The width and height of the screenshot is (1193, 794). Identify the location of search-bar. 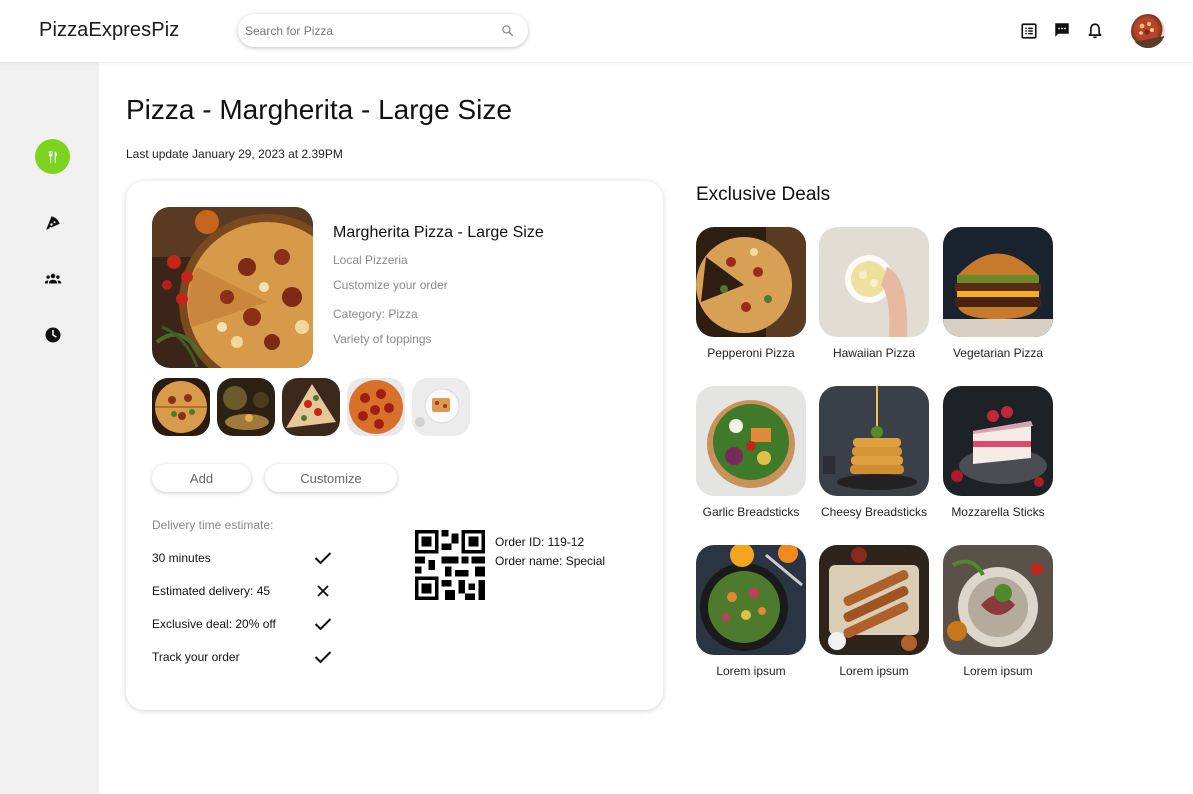
(383, 30).